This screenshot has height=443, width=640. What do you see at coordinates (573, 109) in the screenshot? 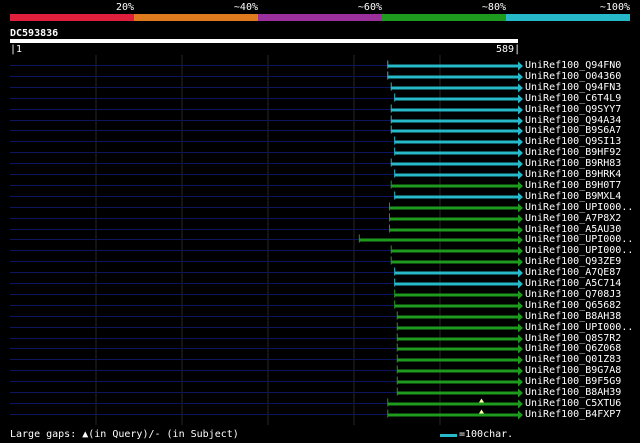
I see `hit-label: UniRef100_Q9SYY7` at bounding box center [573, 109].